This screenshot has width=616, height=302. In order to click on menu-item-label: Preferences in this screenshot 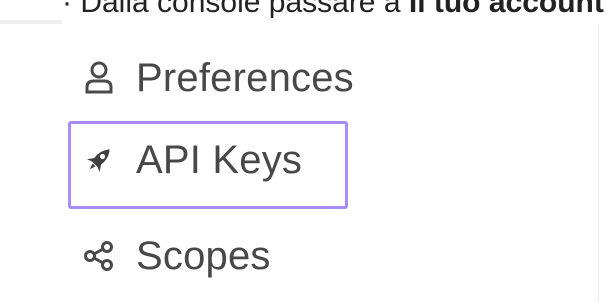, I will do `click(245, 77)`.